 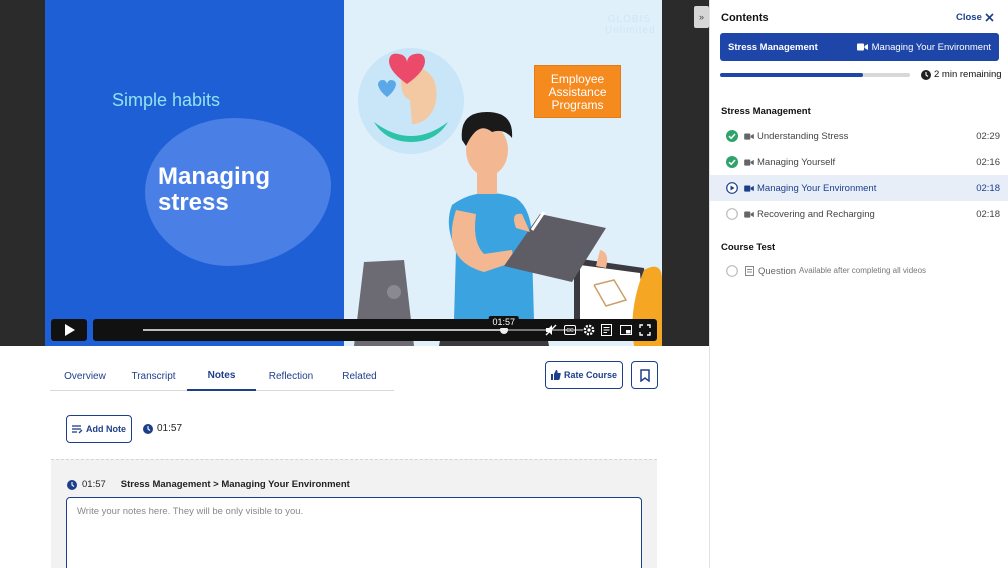 I want to click on add-note-button: Add Note, so click(x=99, y=429).